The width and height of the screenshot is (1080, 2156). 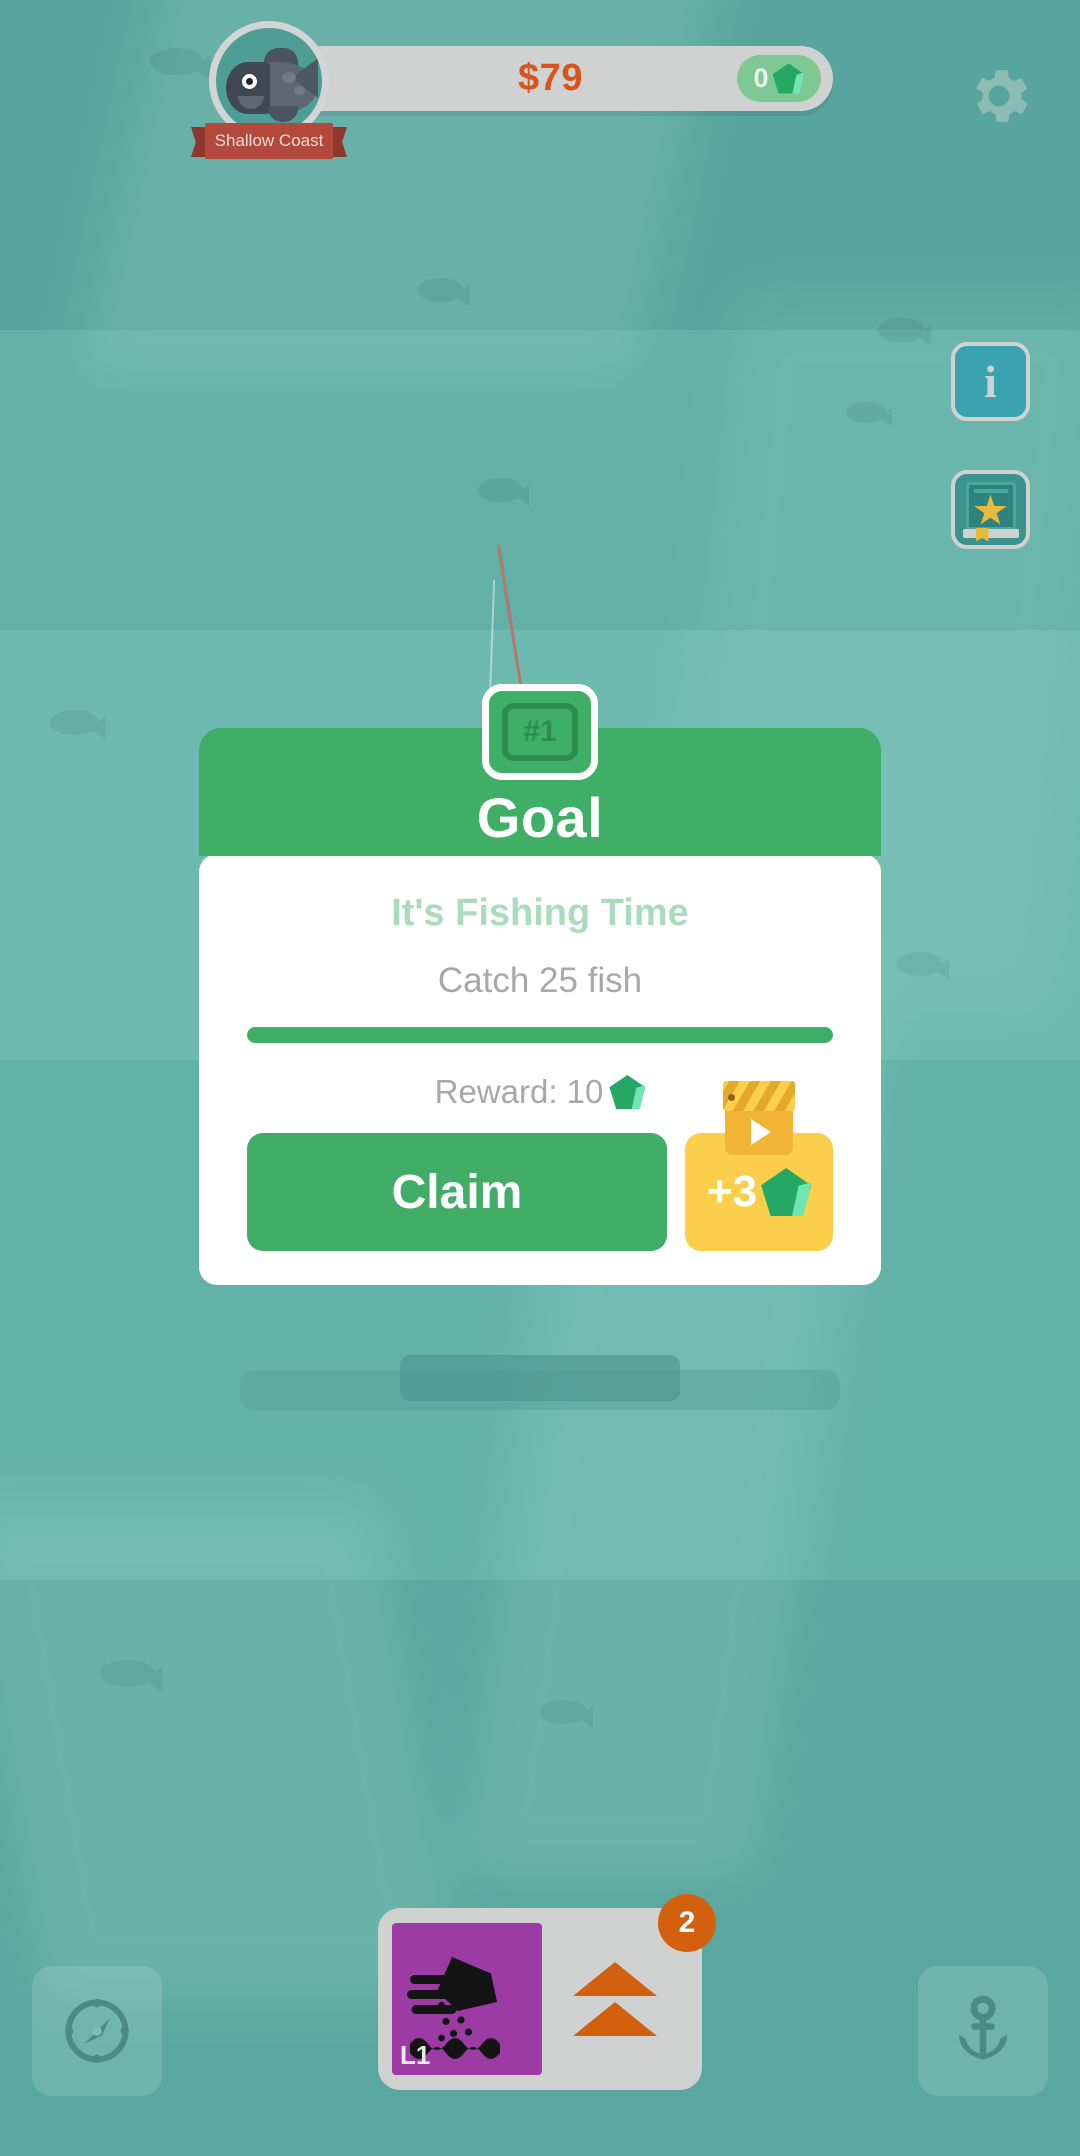 What do you see at coordinates (457, 1192) in the screenshot?
I see `claim-button: Claim` at bounding box center [457, 1192].